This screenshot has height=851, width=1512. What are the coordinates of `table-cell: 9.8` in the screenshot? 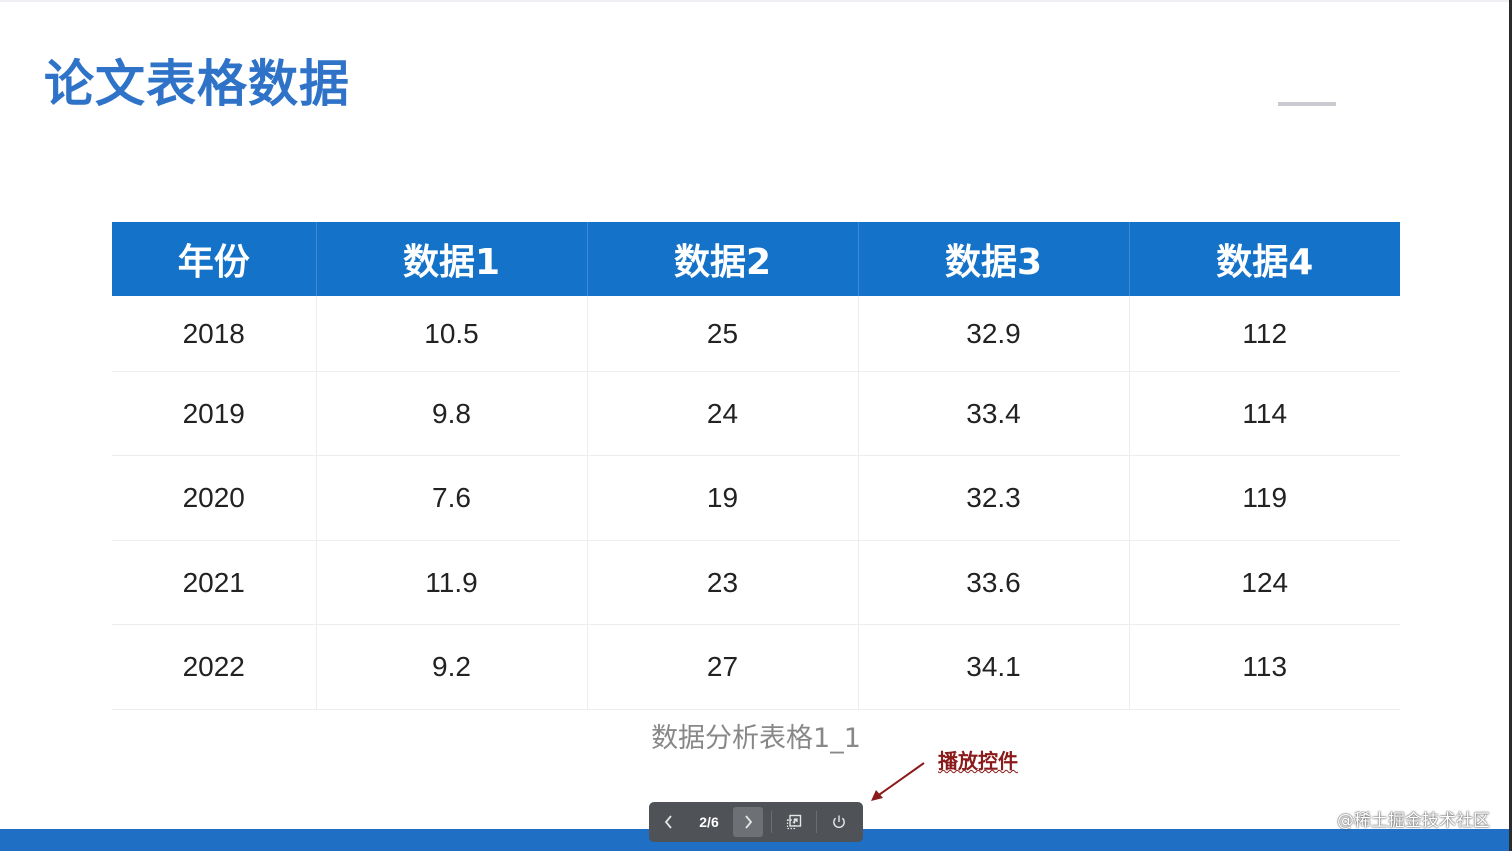 It's located at (452, 413).